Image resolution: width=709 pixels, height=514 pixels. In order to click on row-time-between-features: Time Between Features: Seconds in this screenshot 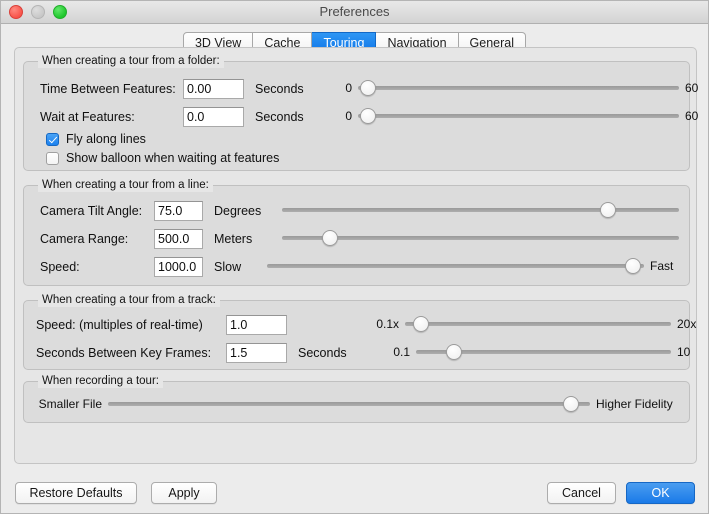, I will do `click(172, 89)`.